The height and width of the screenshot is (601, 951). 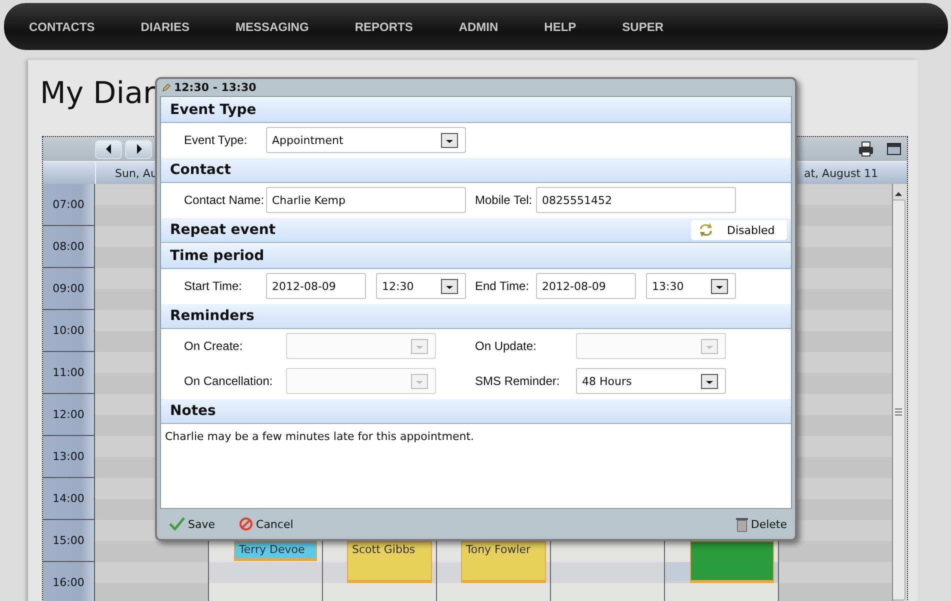 I want to click on previous-button, so click(x=108, y=149).